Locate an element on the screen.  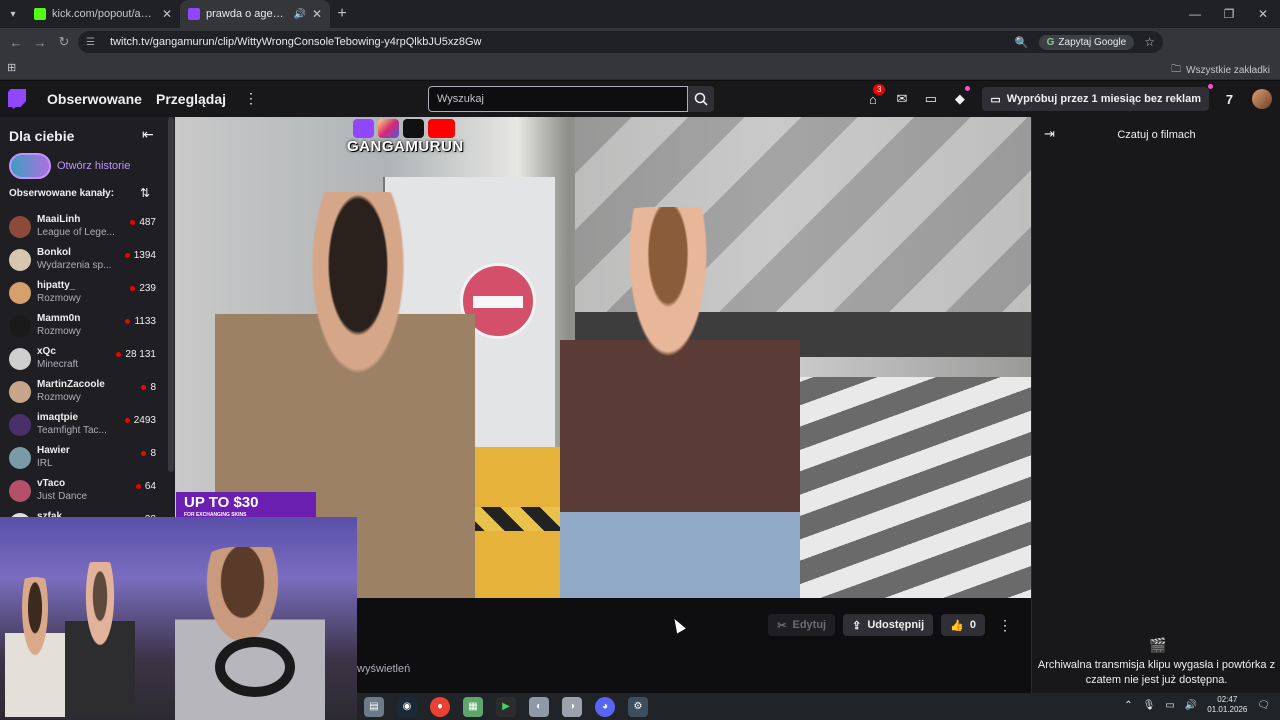
viewer-count: 8 is located at coordinates (153, 453).